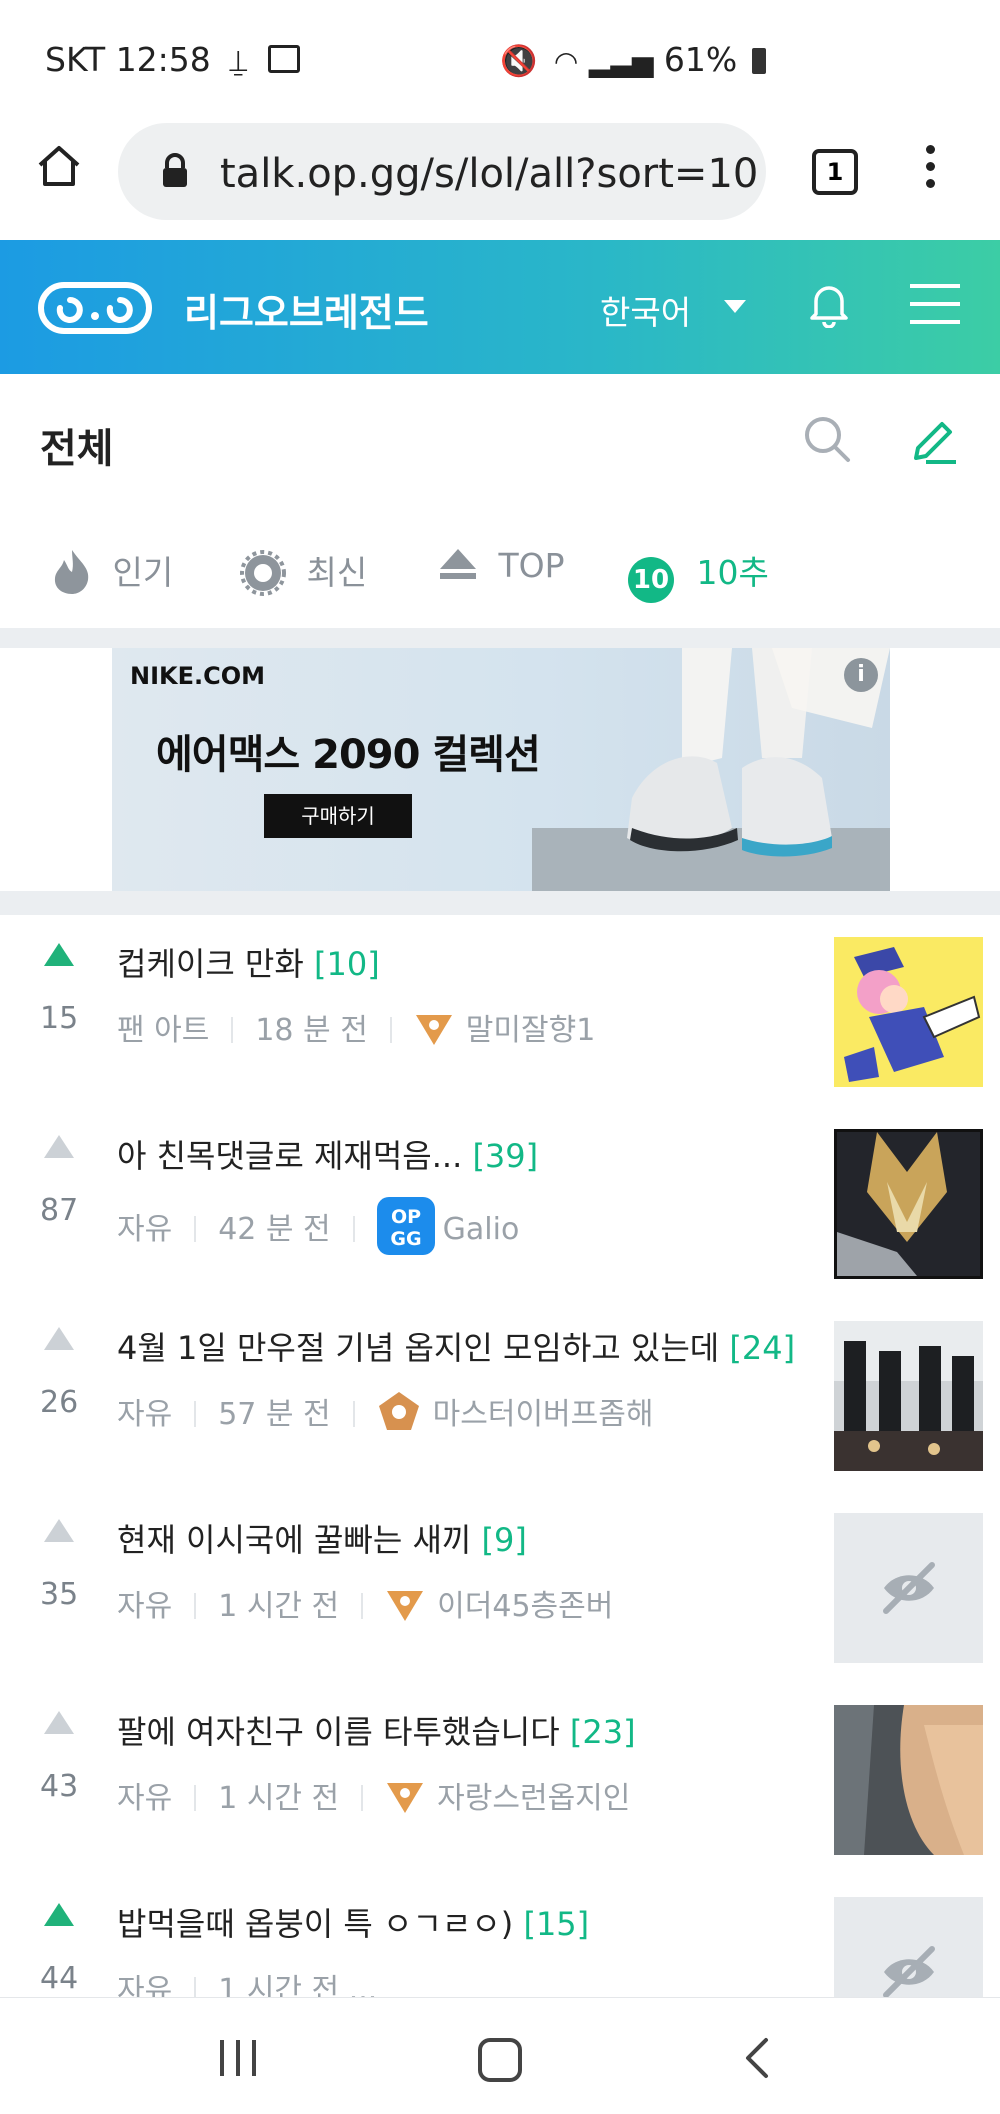 This screenshot has height=2114, width=1000. I want to click on sneaker-image, so click(711, 769).